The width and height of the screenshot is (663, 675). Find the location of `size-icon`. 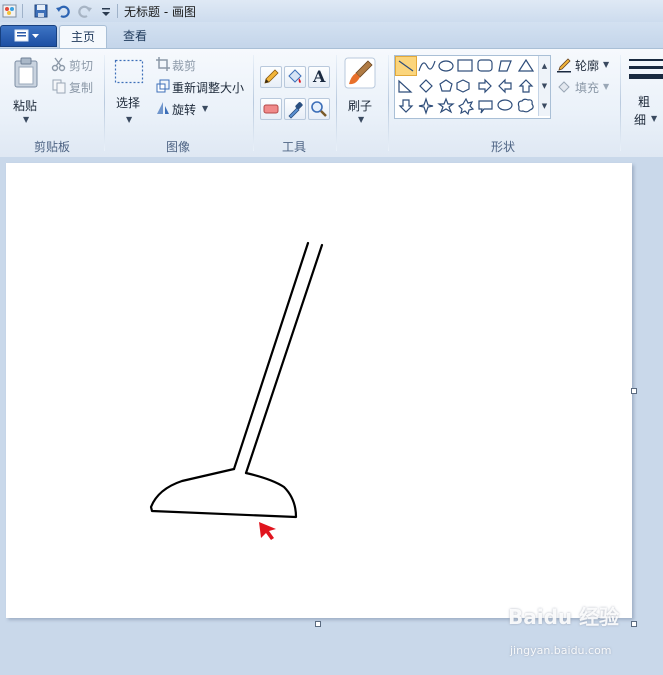

size-icon is located at coordinates (646, 69).